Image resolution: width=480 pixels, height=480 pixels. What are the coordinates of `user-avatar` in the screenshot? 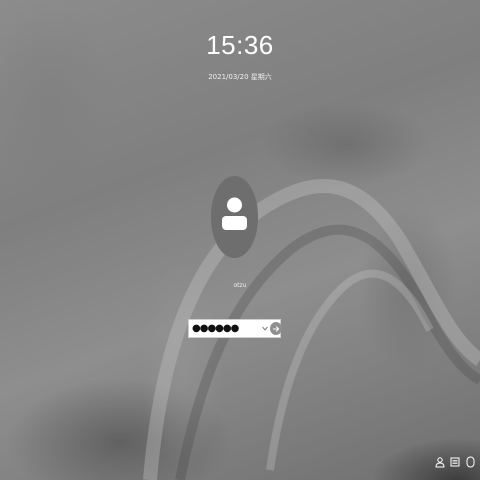 It's located at (234, 217).